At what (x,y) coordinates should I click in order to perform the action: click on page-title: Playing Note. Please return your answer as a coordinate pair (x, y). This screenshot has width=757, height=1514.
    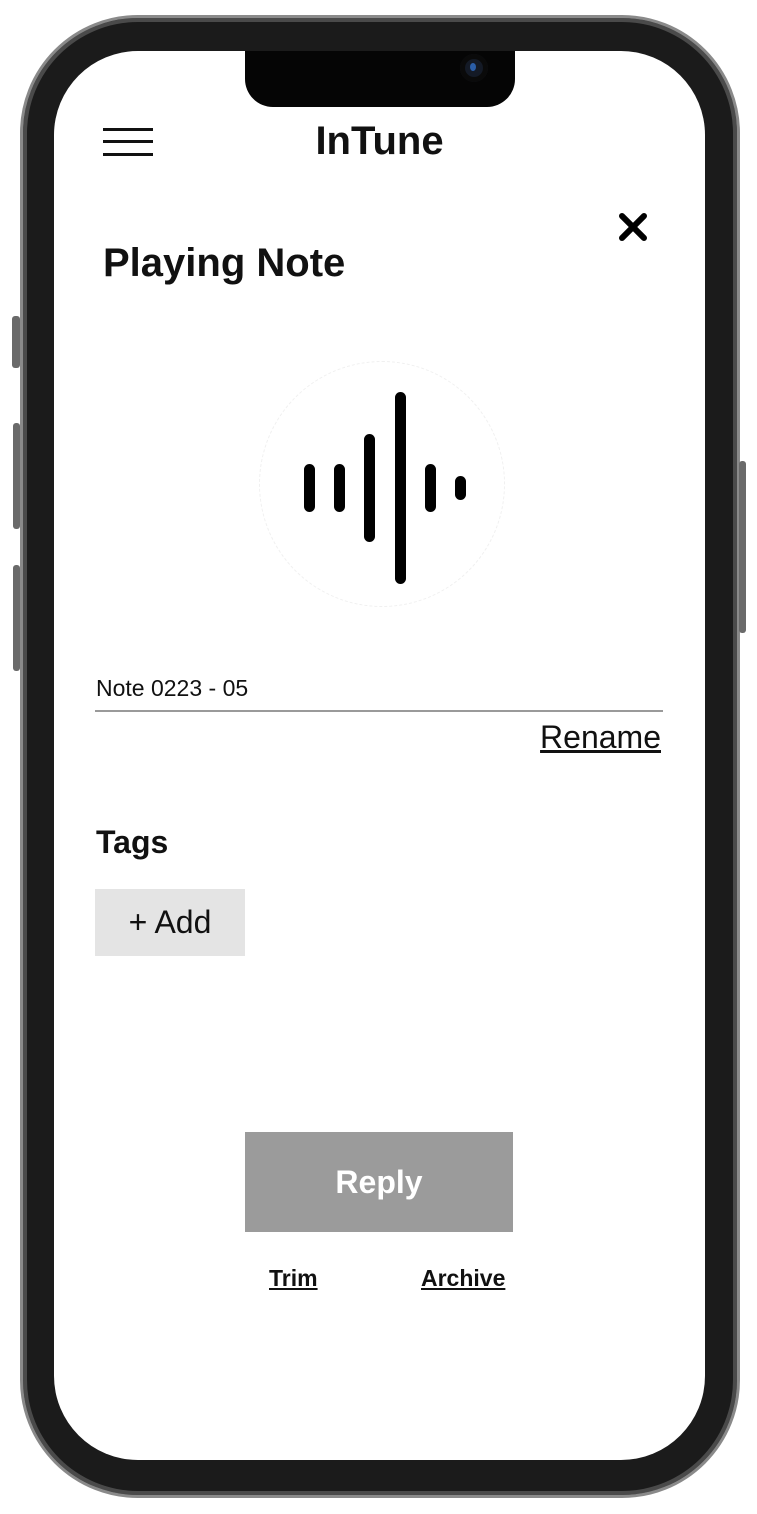
    Looking at the image, I should click on (224, 263).